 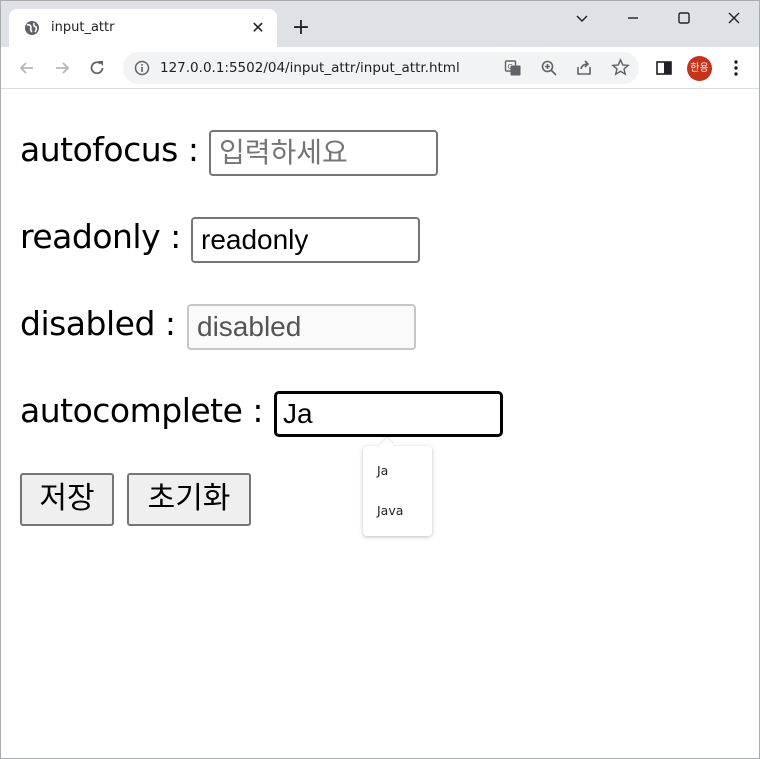 What do you see at coordinates (62, 68) in the screenshot?
I see `forward-arrow-icon` at bounding box center [62, 68].